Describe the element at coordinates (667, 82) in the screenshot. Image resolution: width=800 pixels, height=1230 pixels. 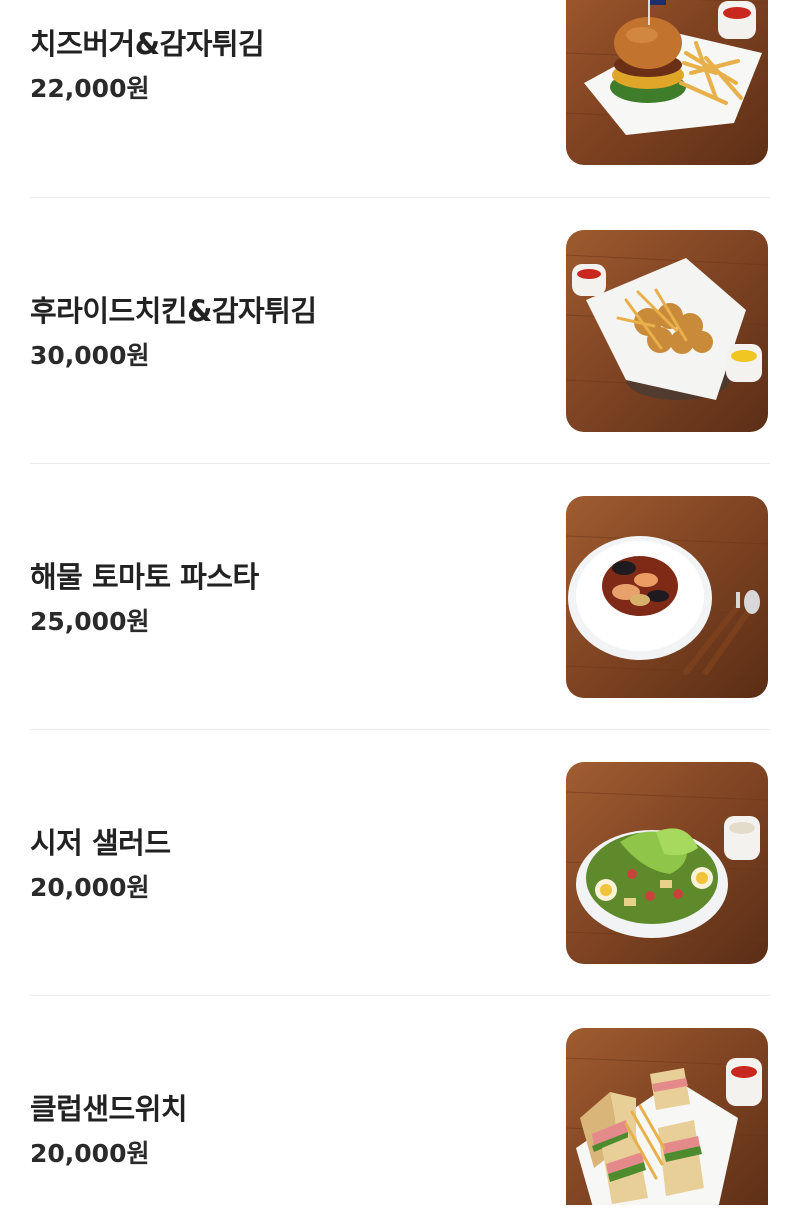
I see `cheeseburger-fries-photo` at that location.